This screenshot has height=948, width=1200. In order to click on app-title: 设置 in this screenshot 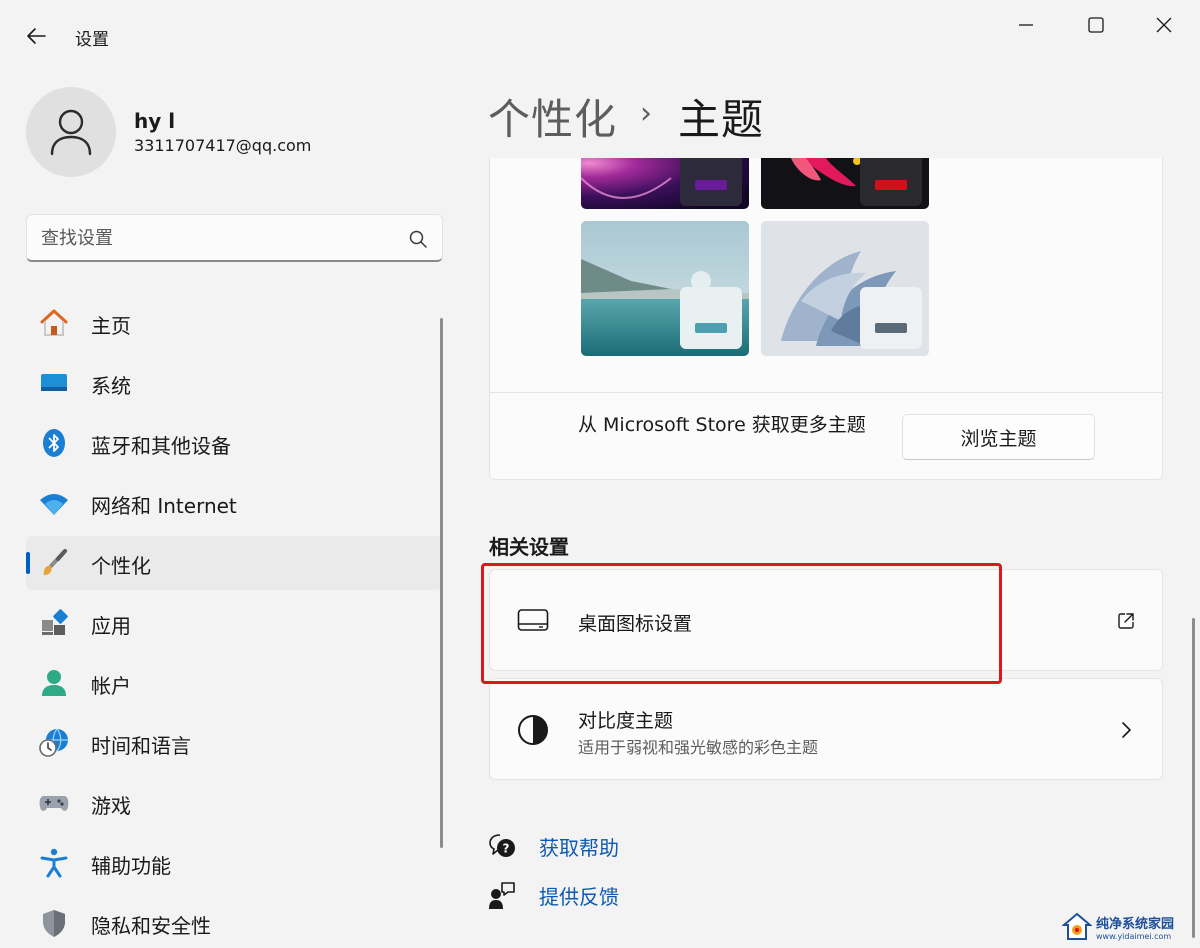, I will do `click(92, 40)`.